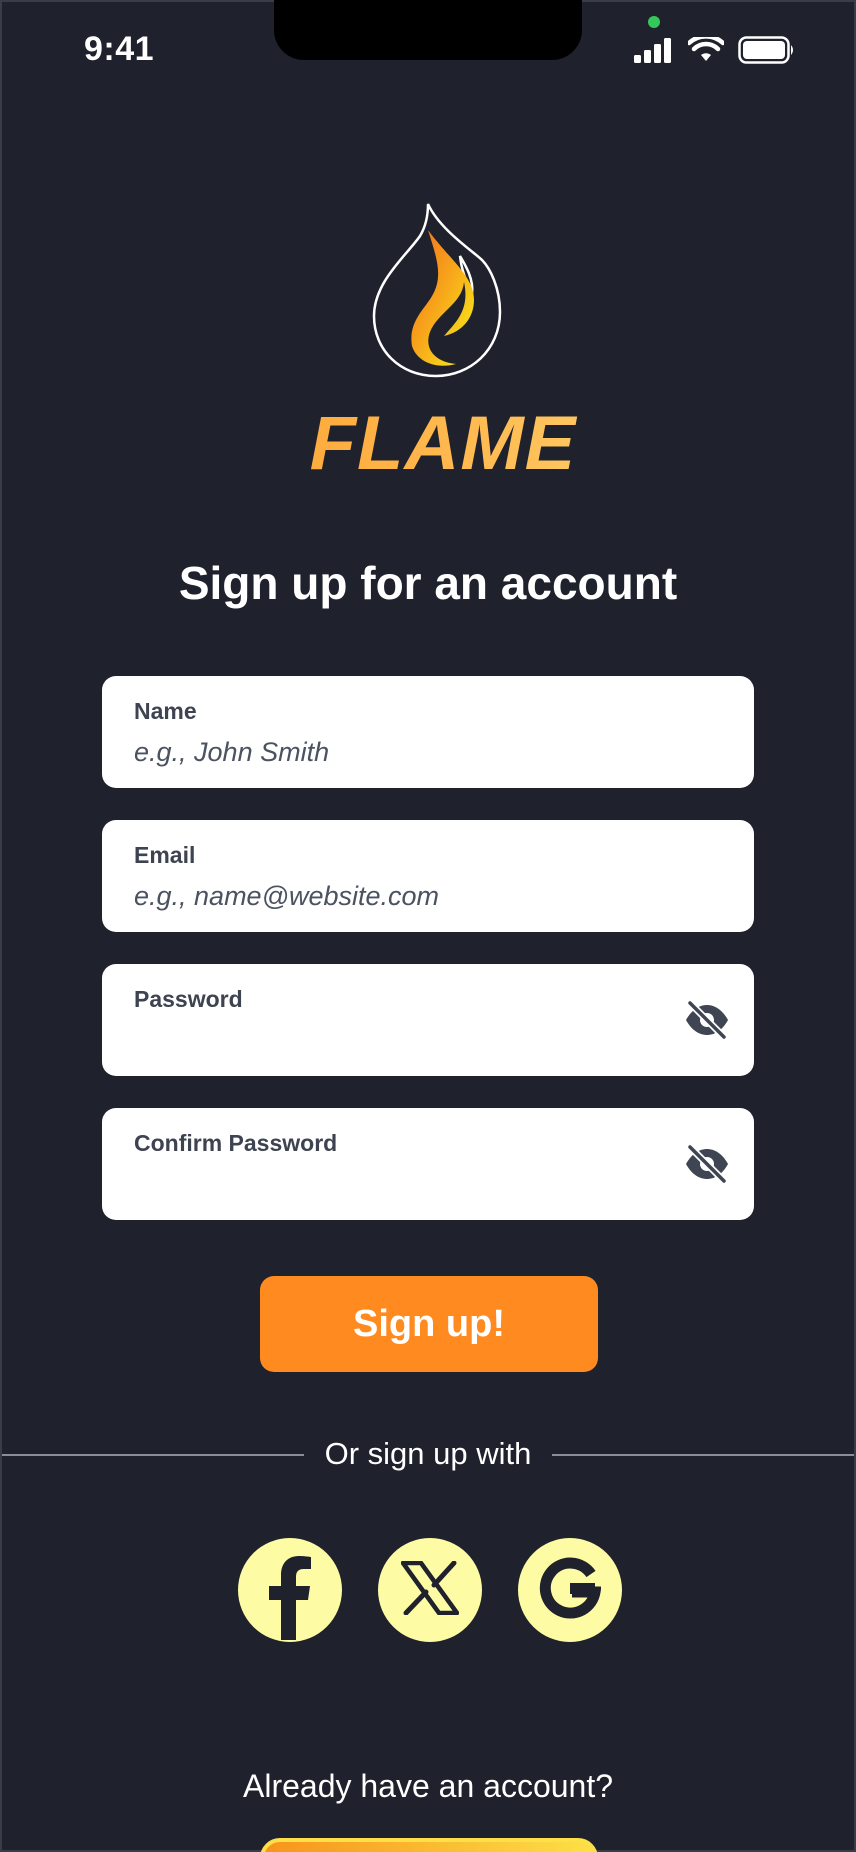  I want to click on name-input, so click(414, 752).